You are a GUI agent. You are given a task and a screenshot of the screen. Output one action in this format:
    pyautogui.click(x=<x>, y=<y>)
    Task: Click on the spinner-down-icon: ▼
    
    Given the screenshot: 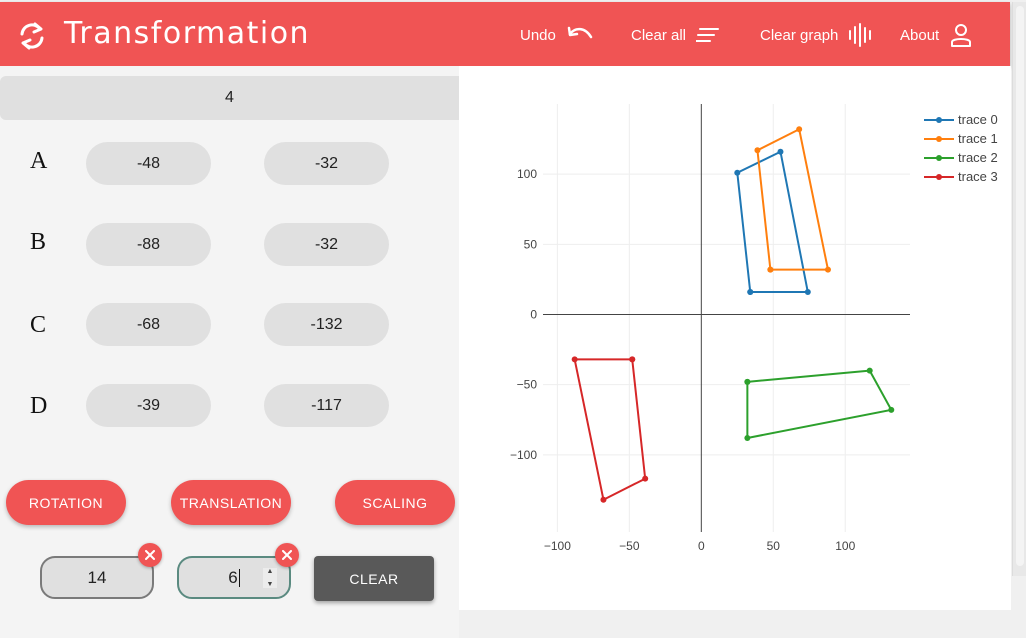 What is the action you would take?
    pyautogui.click(x=270, y=584)
    